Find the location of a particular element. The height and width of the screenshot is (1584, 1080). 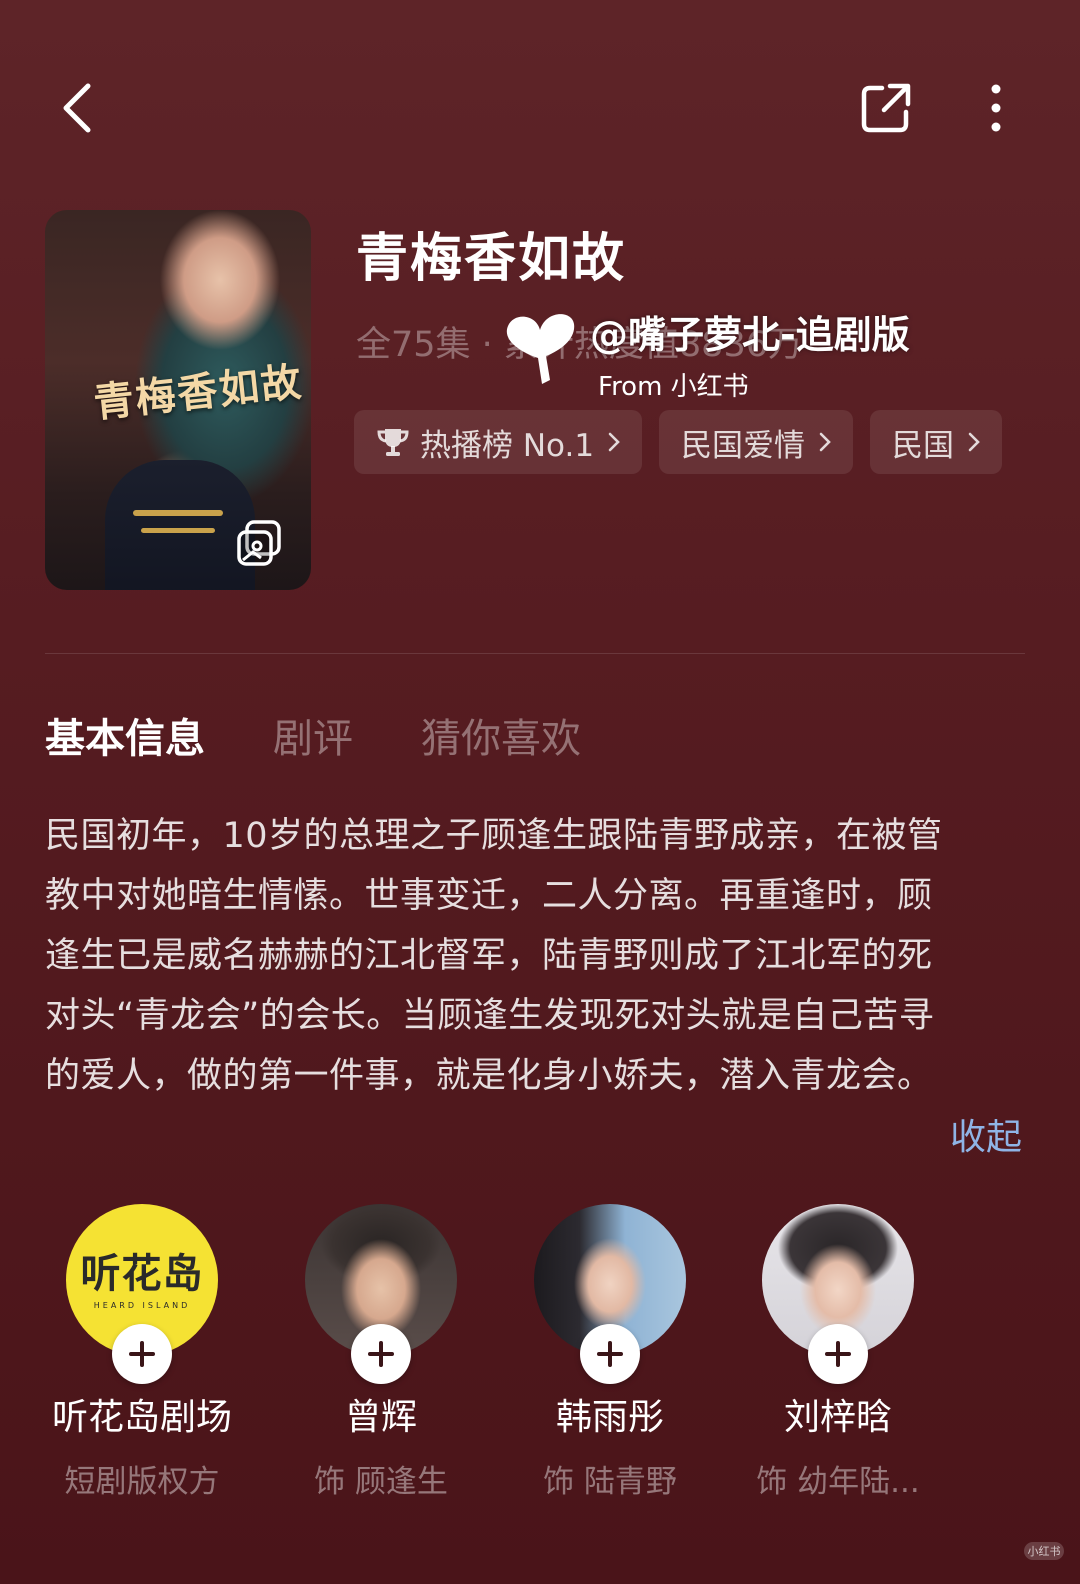

more-options-button is located at coordinates (996, 108).